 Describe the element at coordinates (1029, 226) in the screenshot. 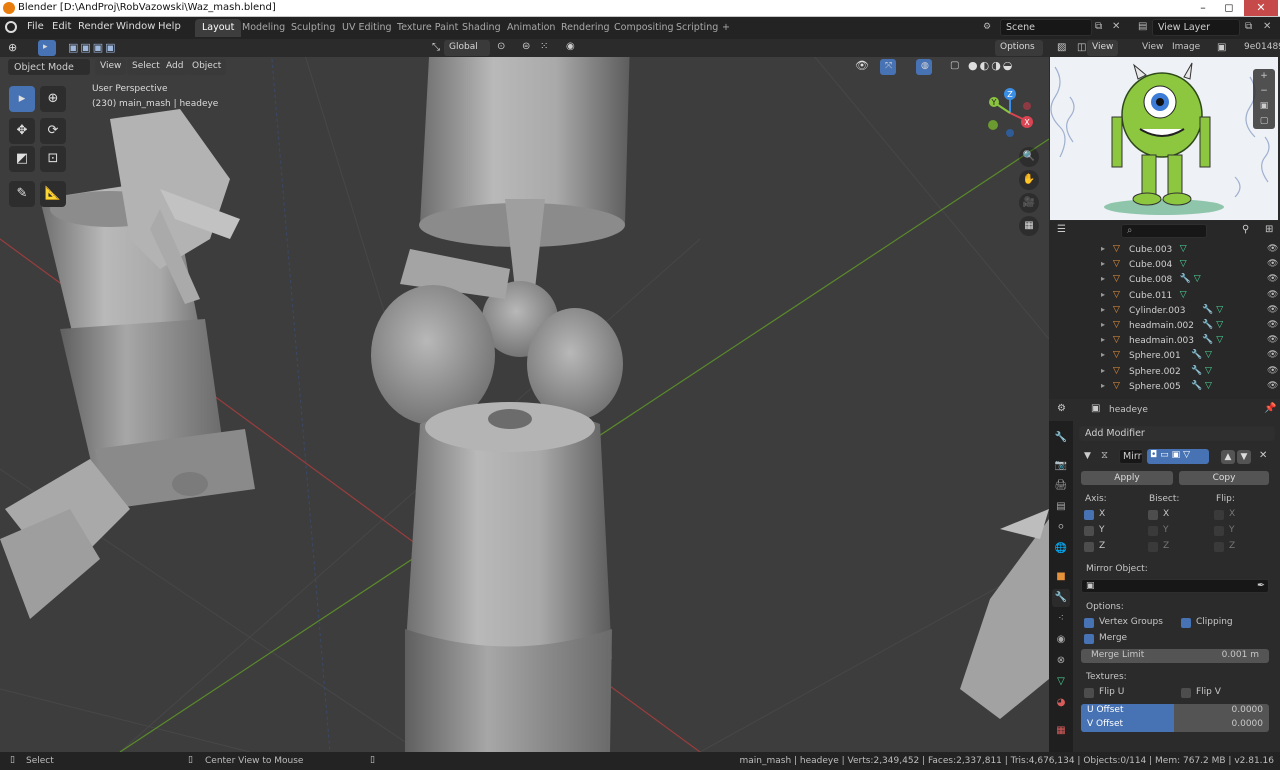

I see `perspective-grid-icon: ▦` at that location.